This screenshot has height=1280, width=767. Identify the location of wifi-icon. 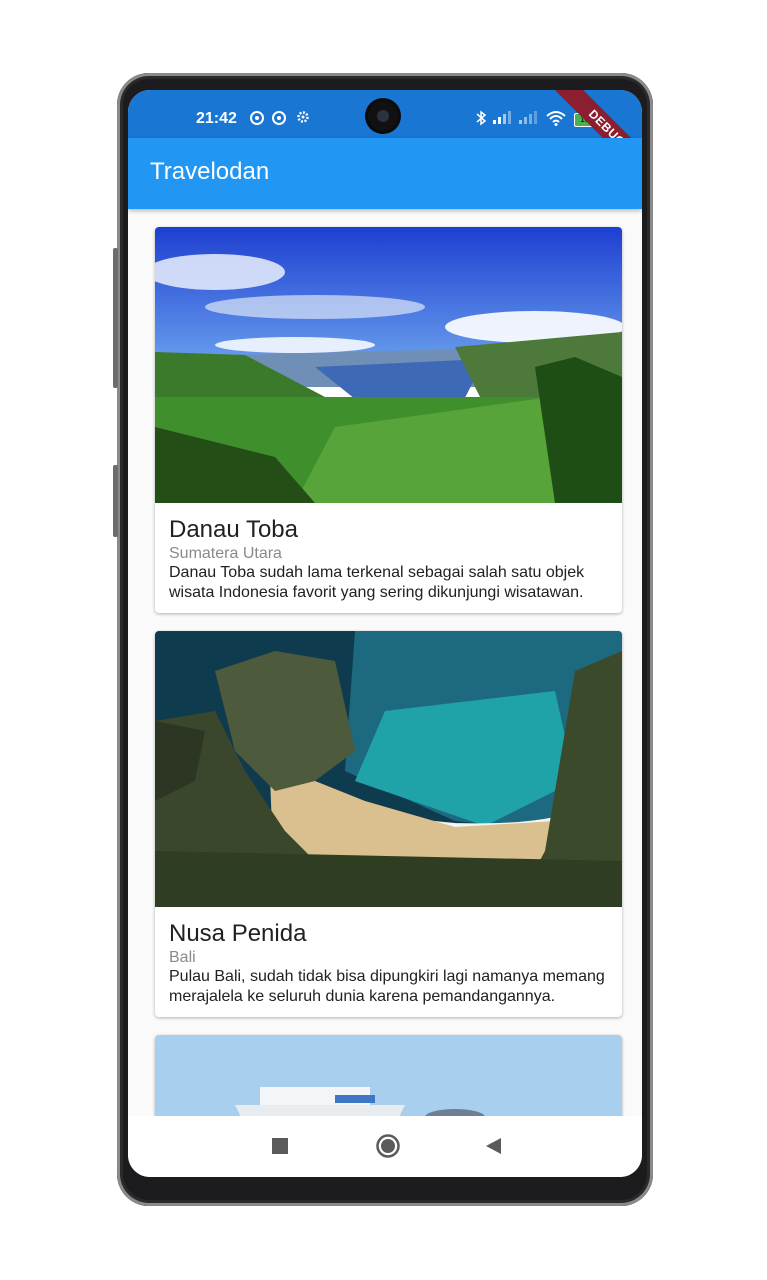
(556, 119).